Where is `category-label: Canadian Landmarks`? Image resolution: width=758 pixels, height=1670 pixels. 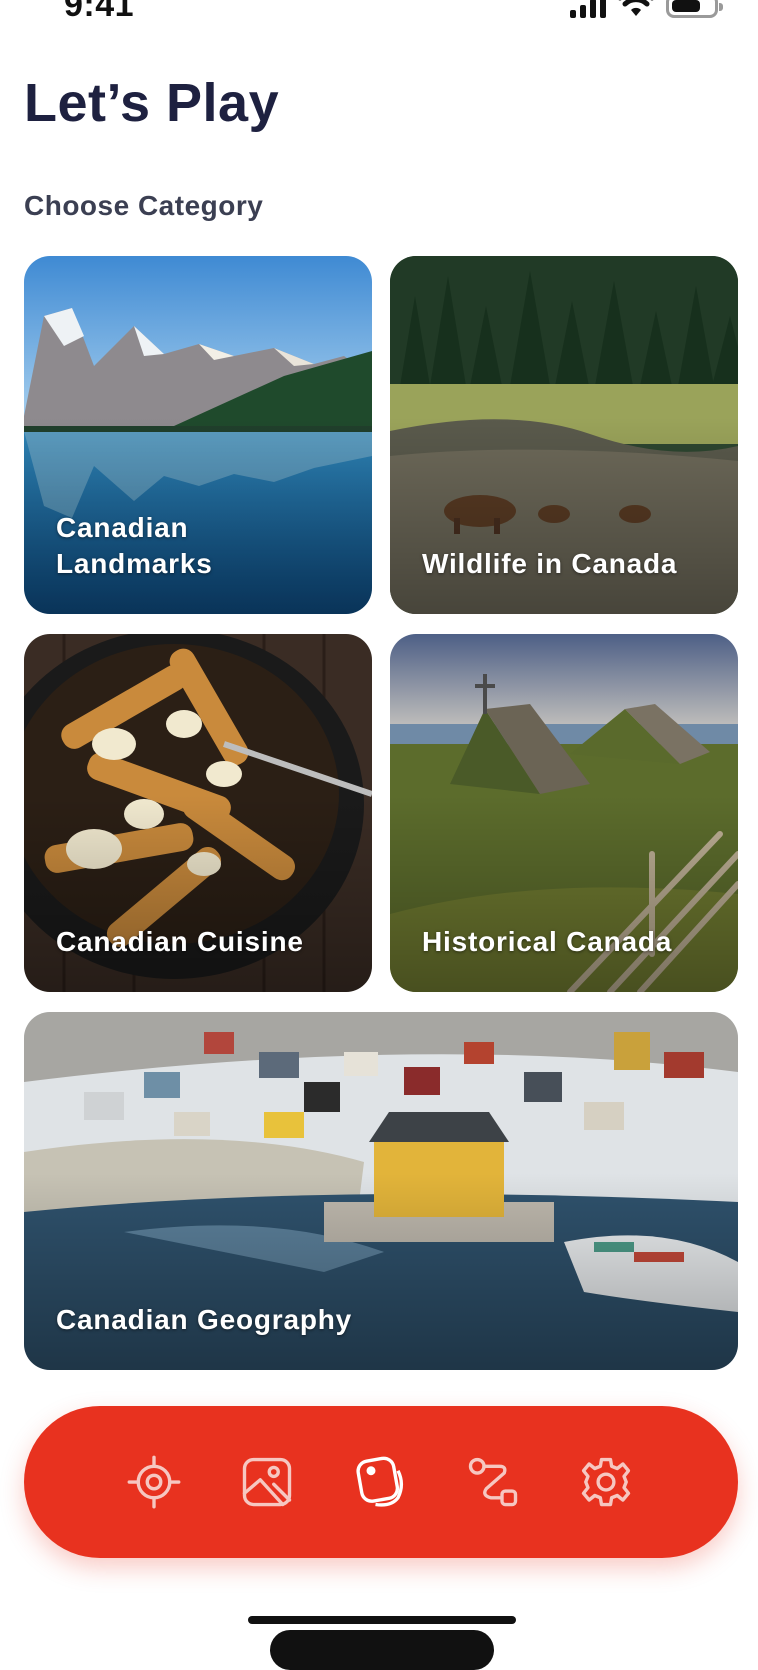 category-label: Canadian Landmarks is located at coordinates (134, 545).